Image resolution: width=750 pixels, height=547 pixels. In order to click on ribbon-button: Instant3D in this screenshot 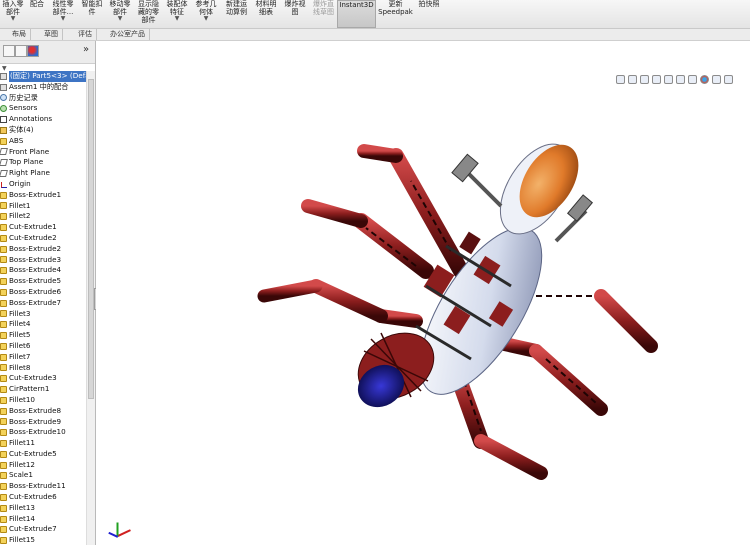, I will do `click(356, 14)`.